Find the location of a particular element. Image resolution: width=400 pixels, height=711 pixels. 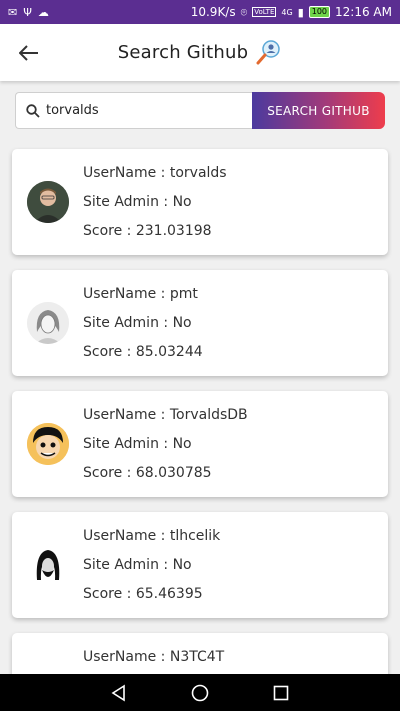

status-bar-left: ✉ Ψ ☁ is located at coordinates (28, 12).